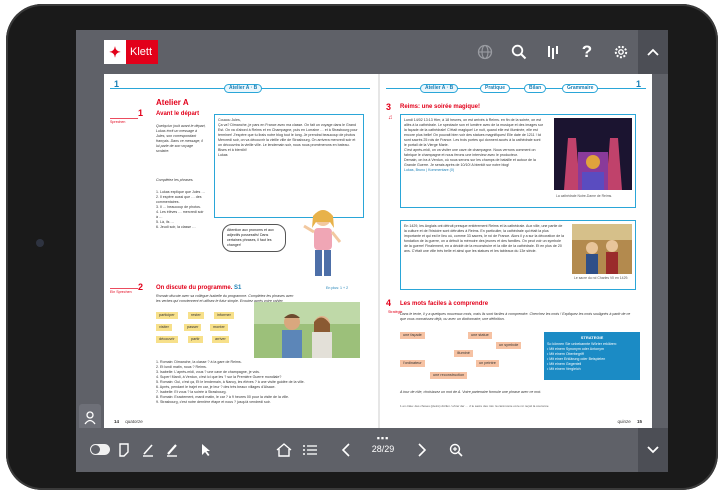 The width and height of the screenshot is (723, 494). Describe the element at coordinates (487, 363) in the screenshot. I see `word-chip: un peintre` at that location.